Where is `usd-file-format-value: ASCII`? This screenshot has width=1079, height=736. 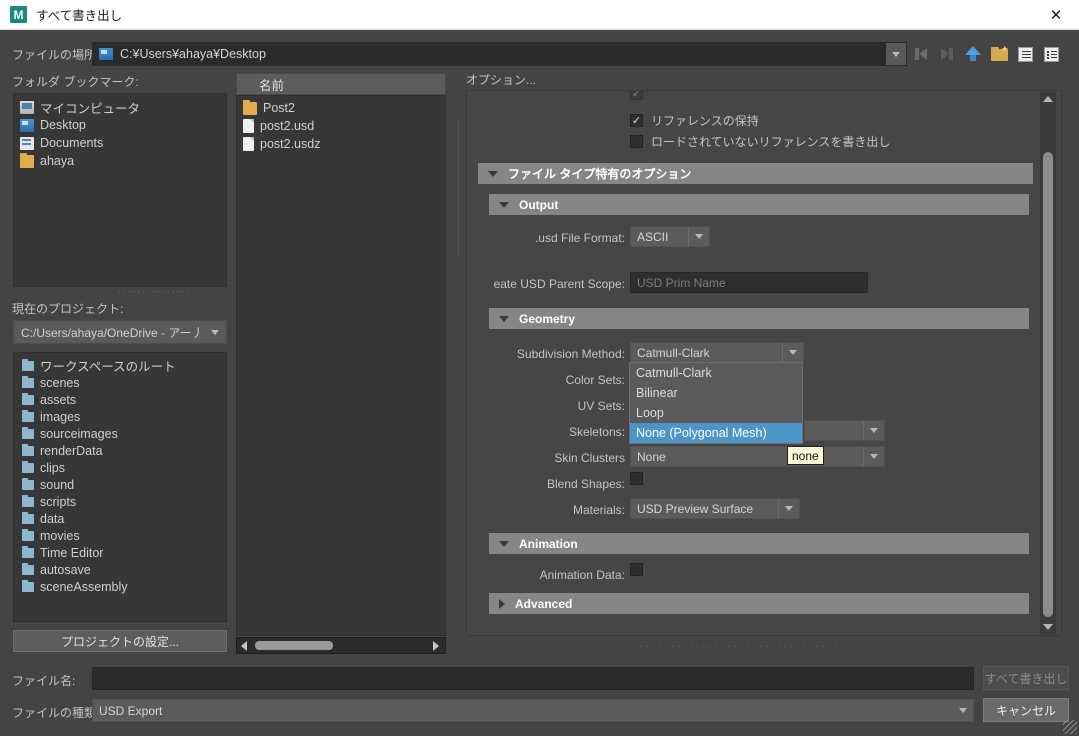 usd-file-format-value: ASCII is located at coordinates (653, 236).